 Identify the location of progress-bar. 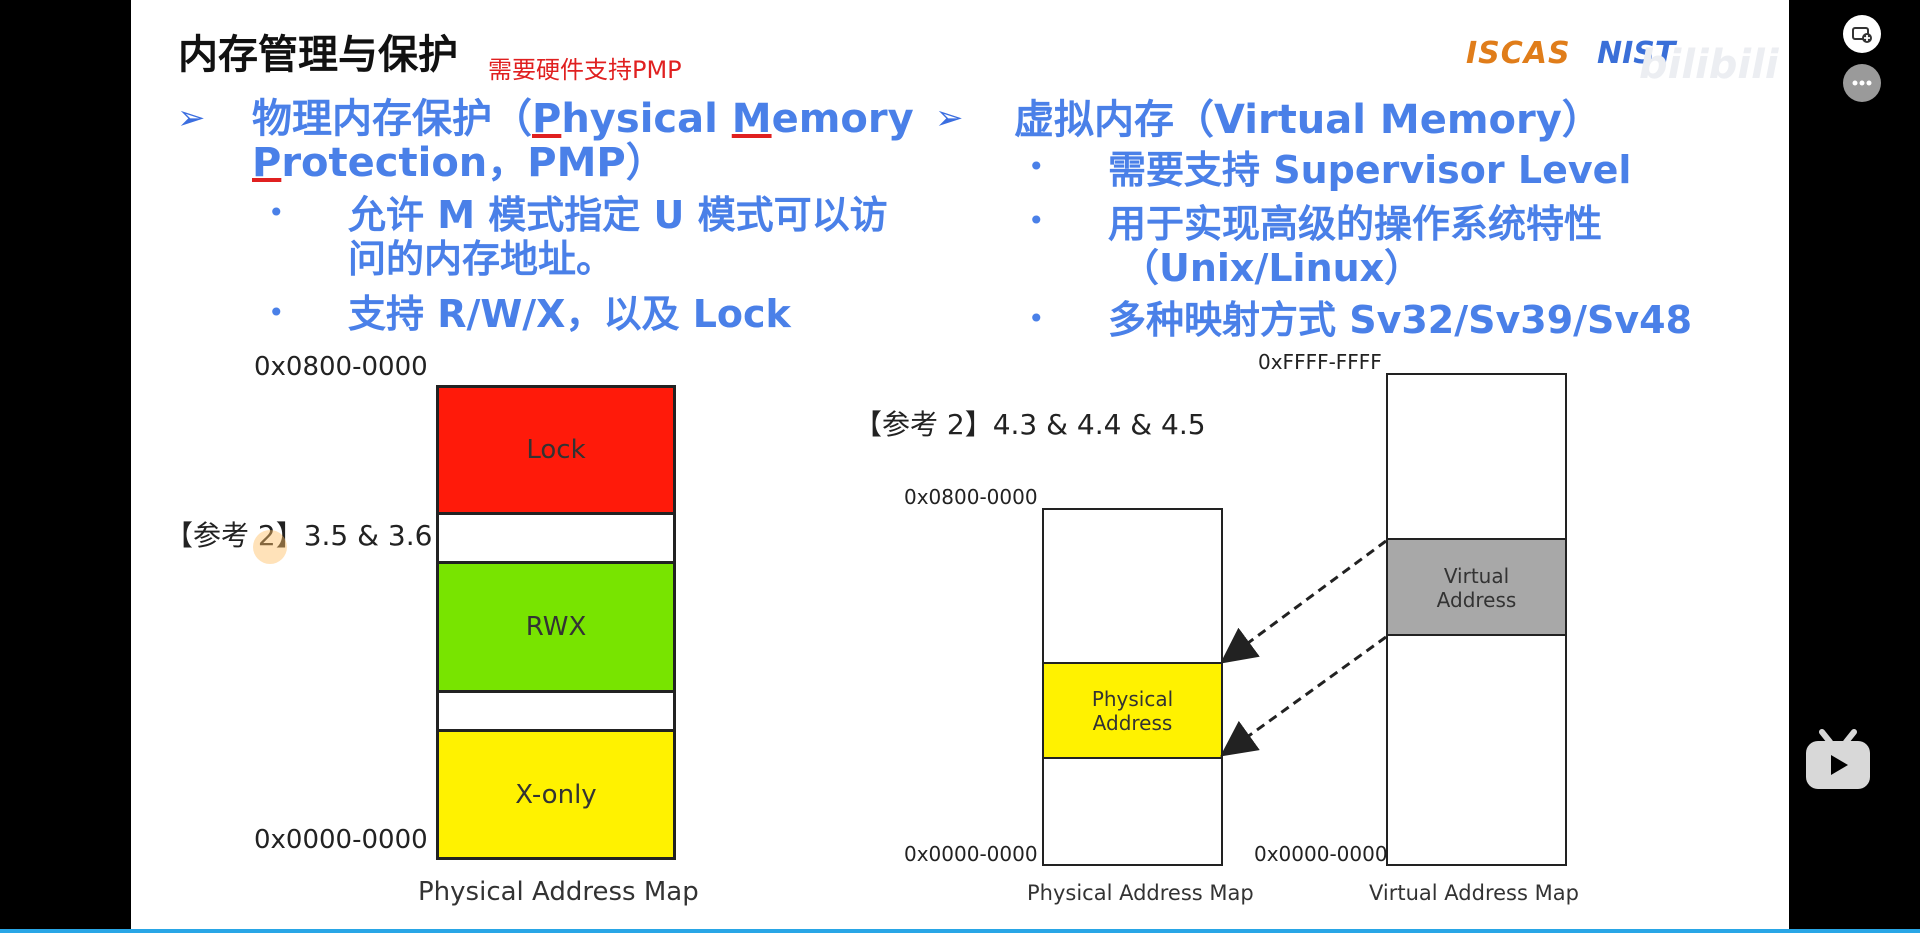
(960, 931).